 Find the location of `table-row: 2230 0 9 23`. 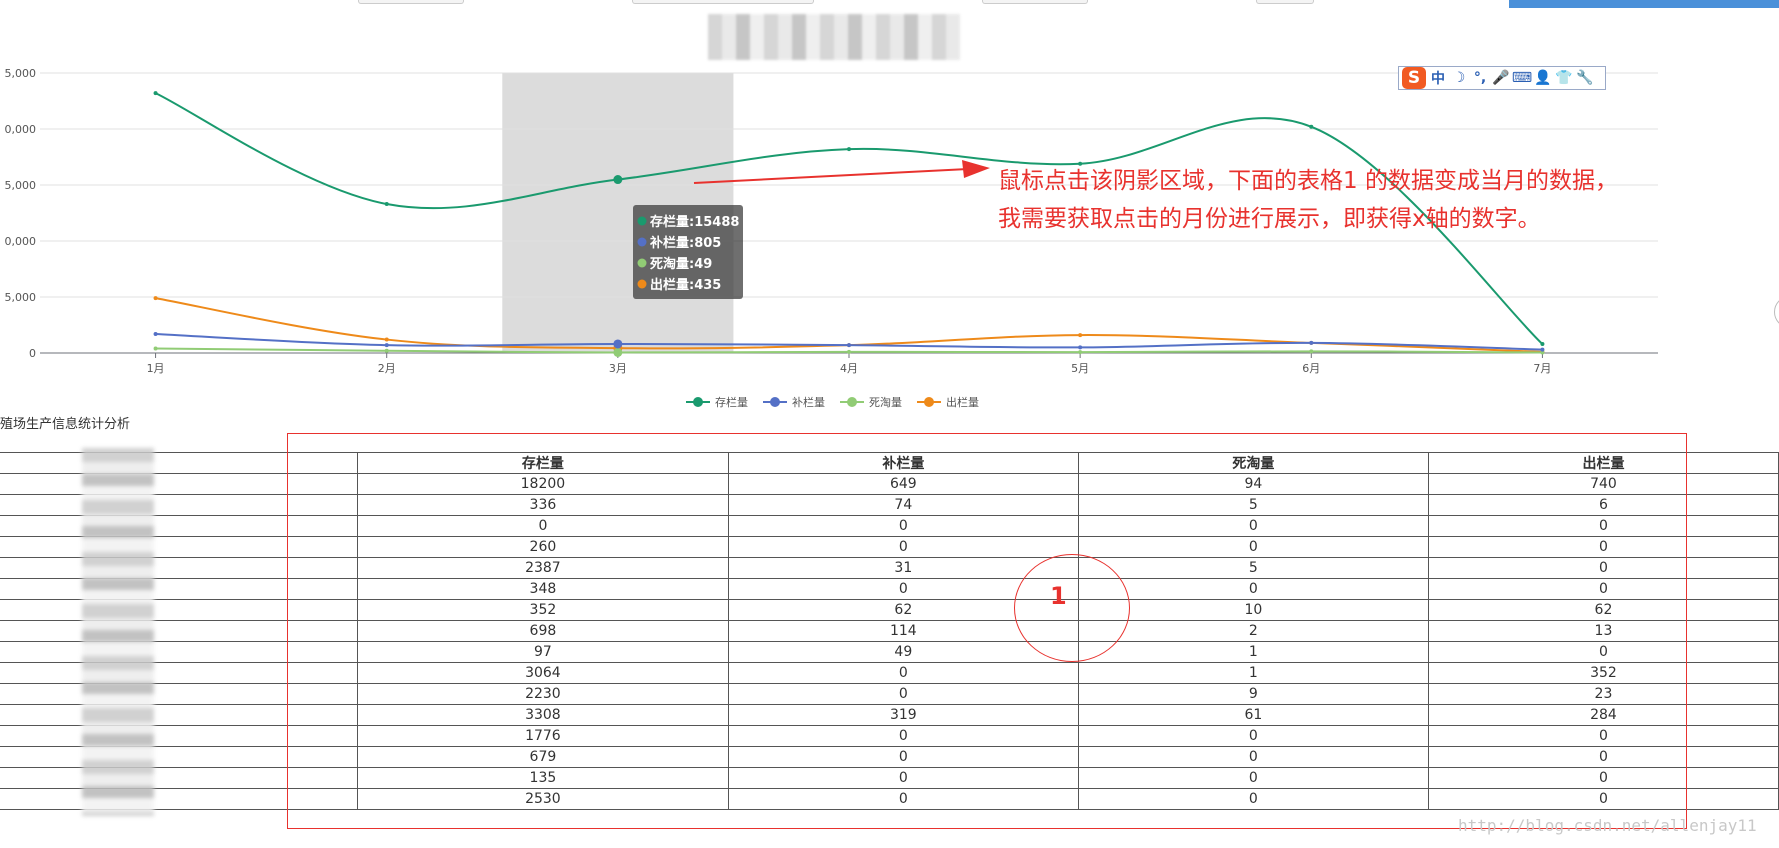

table-row: 2230 0 9 23 is located at coordinates (889, 694).